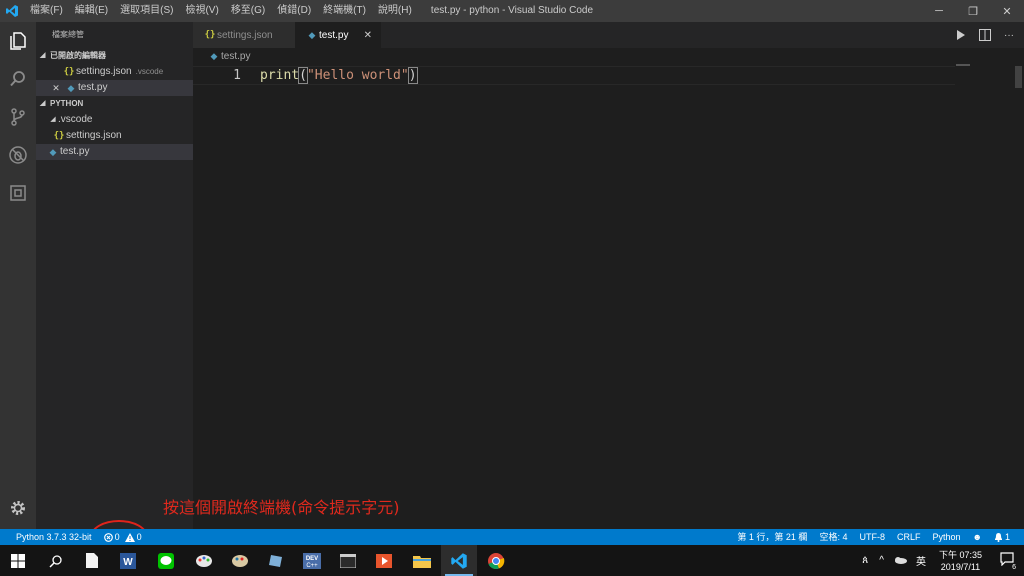  I want to click on annotation-text: 按這個開啟終端機(命令提示字元), so click(281, 507).